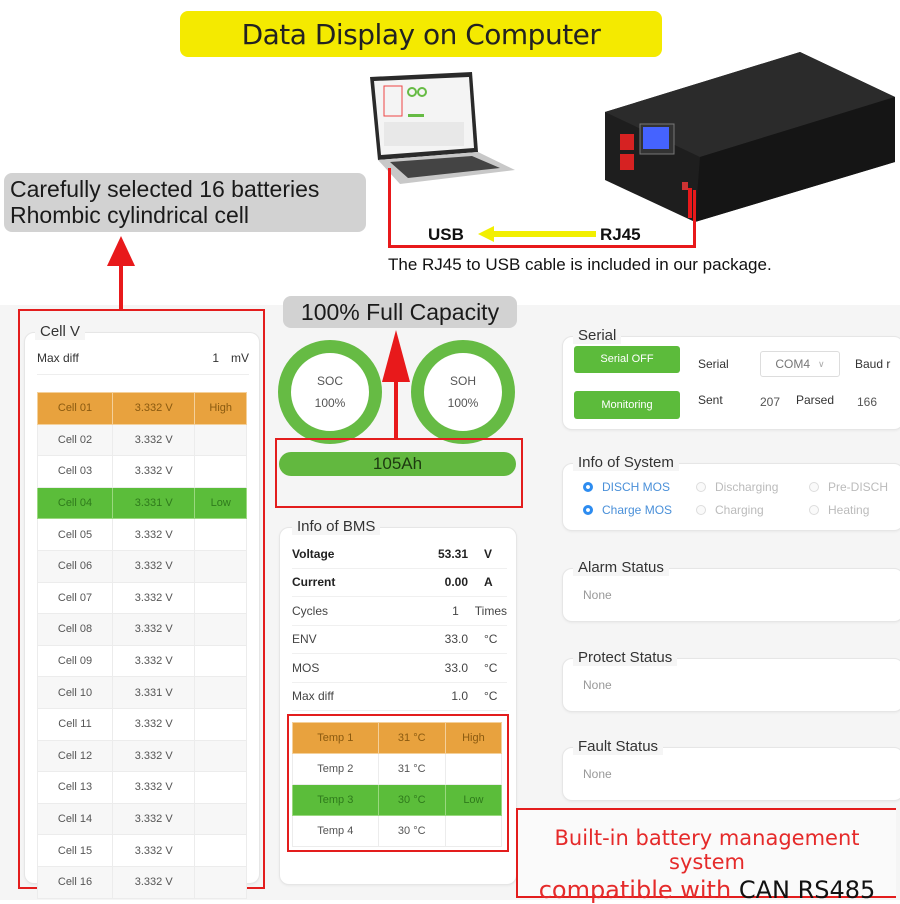 The width and height of the screenshot is (900, 904). I want to click on cell-row: Cell 08 3.332 V, so click(142, 629).